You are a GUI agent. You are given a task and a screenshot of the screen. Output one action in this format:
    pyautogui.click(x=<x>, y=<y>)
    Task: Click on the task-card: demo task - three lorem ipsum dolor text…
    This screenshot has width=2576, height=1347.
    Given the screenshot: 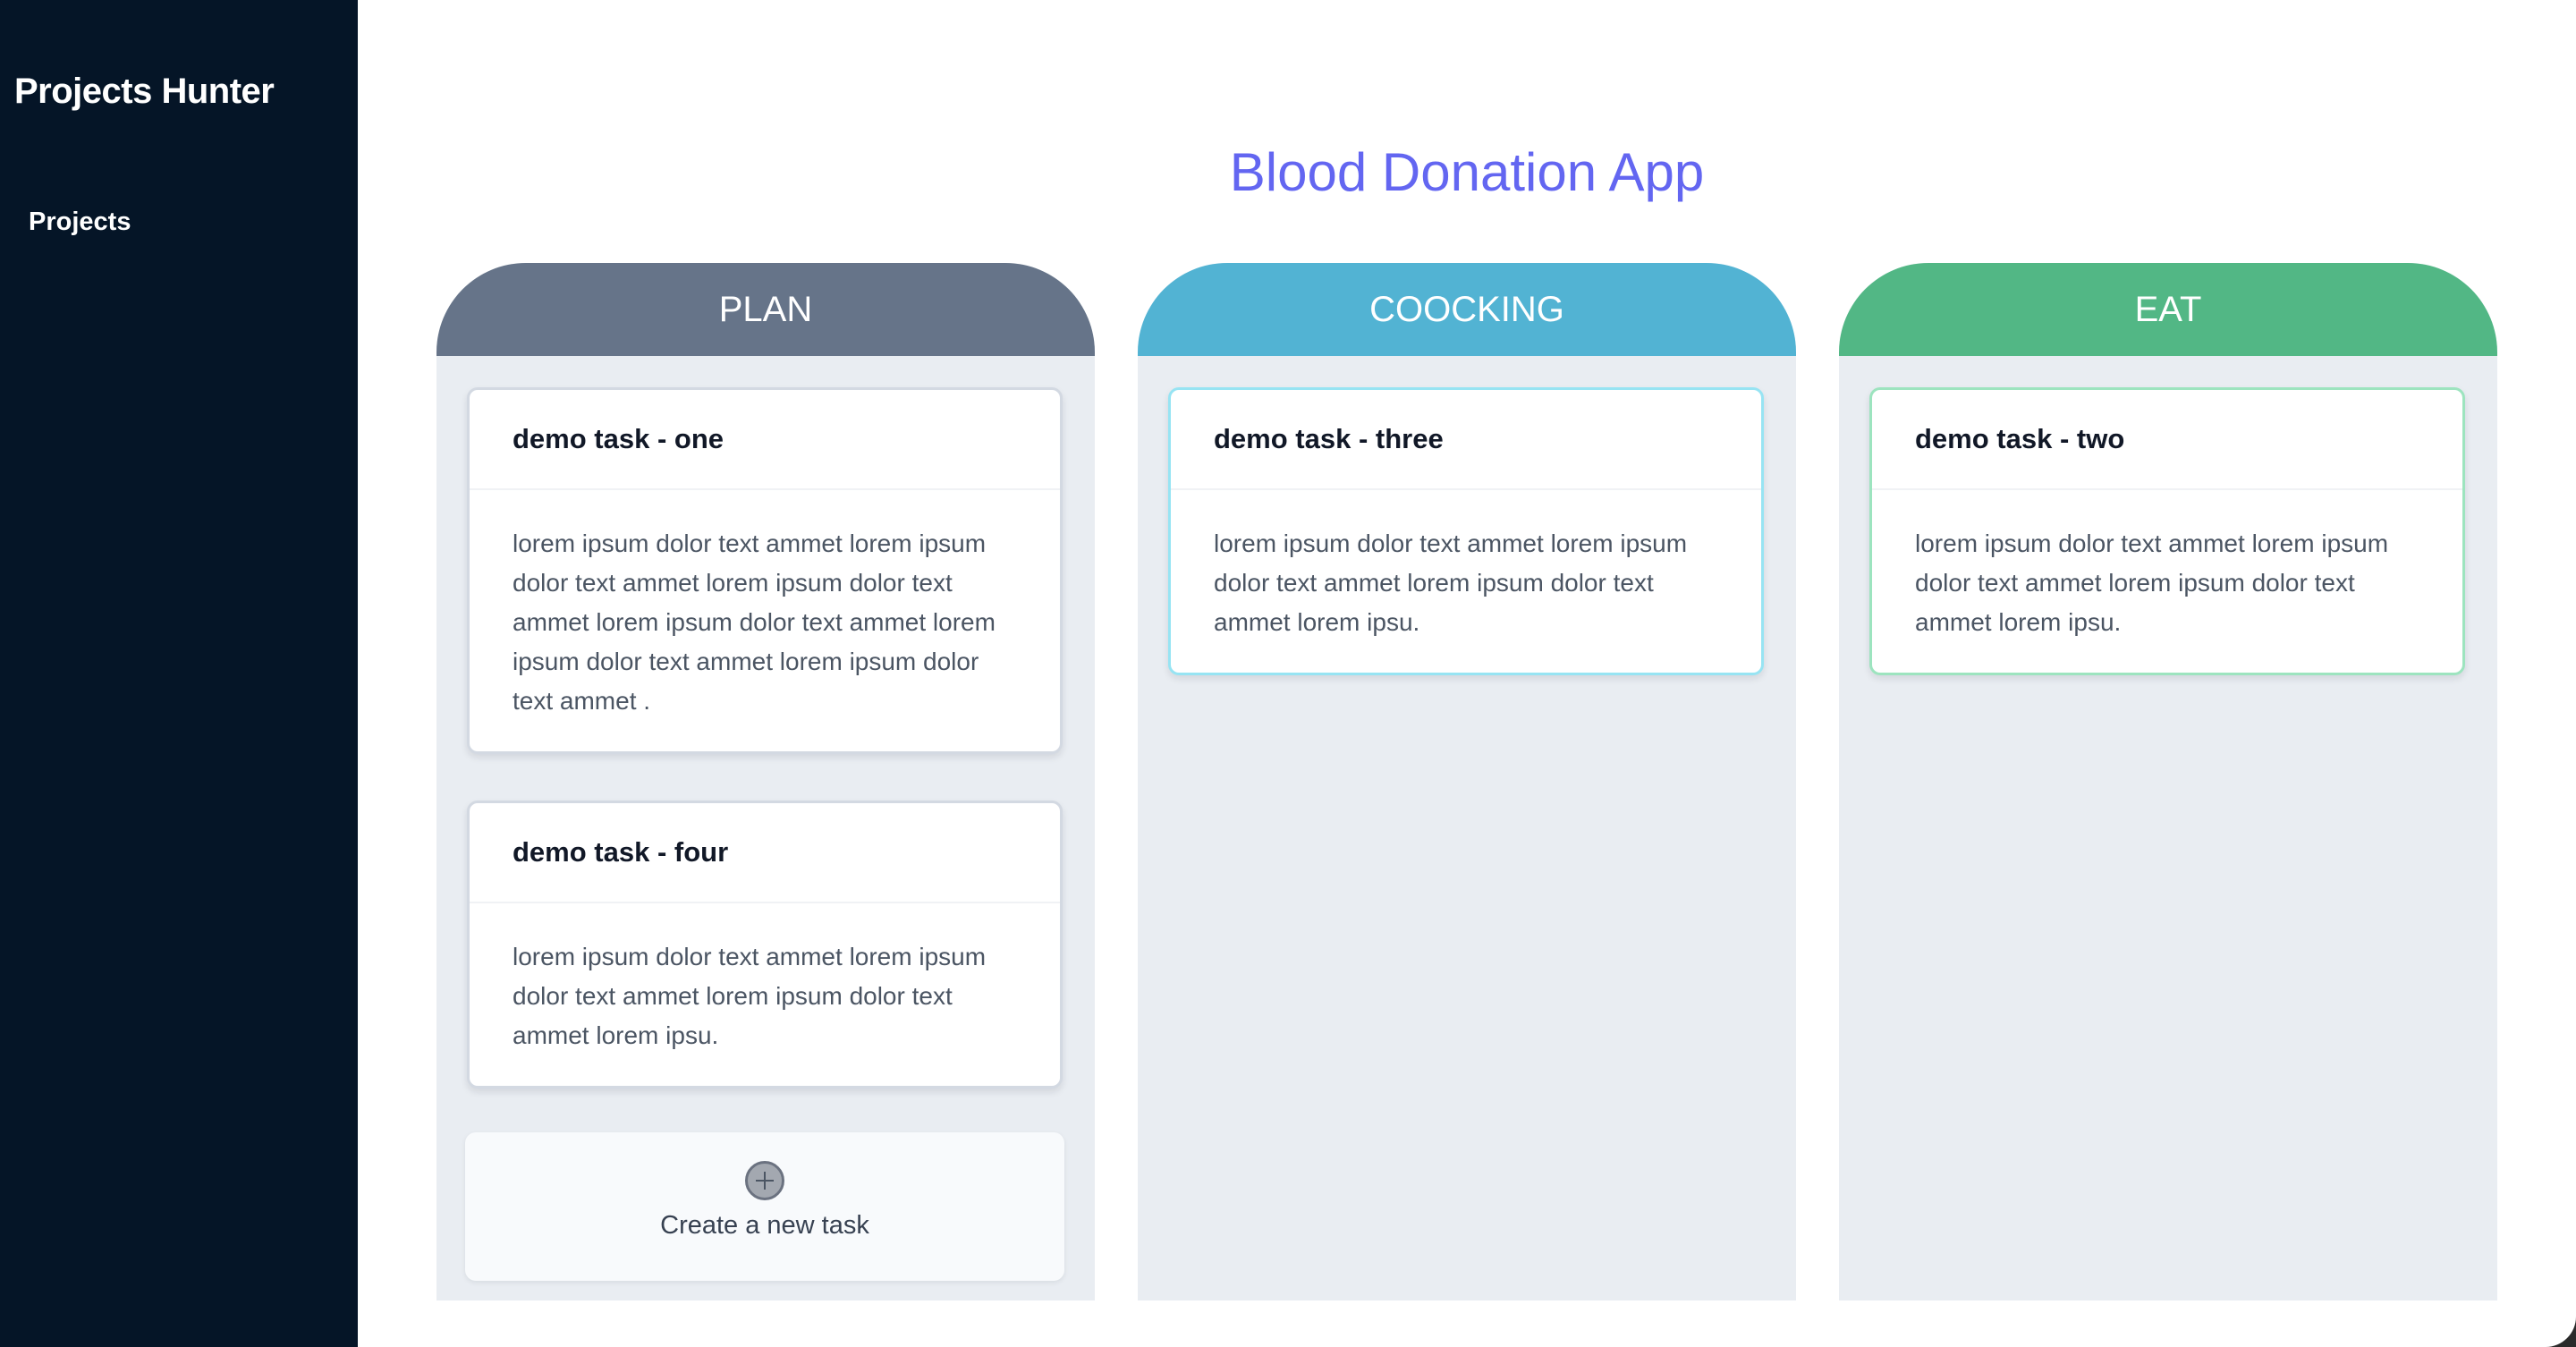 What is the action you would take?
    pyautogui.click(x=1466, y=531)
    